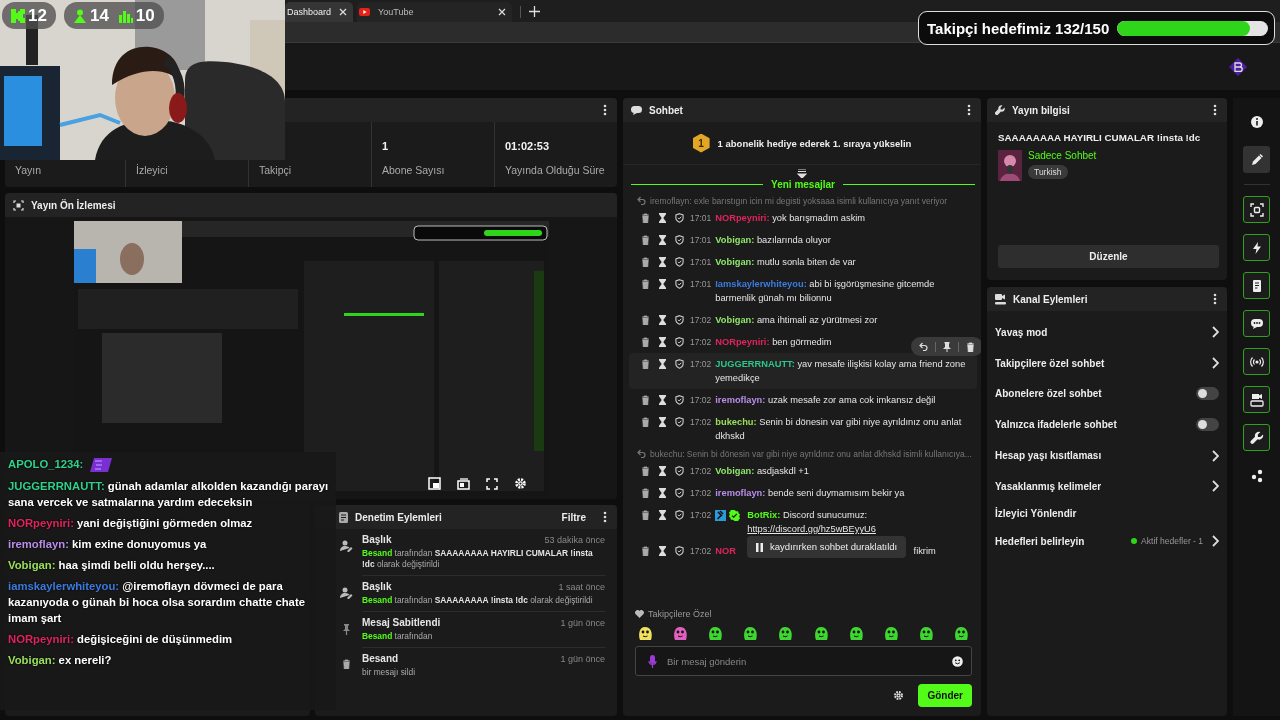  What do you see at coordinates (923, 346) in the screenshot?
I see `reply-icon` at bounding box center [923, 346].